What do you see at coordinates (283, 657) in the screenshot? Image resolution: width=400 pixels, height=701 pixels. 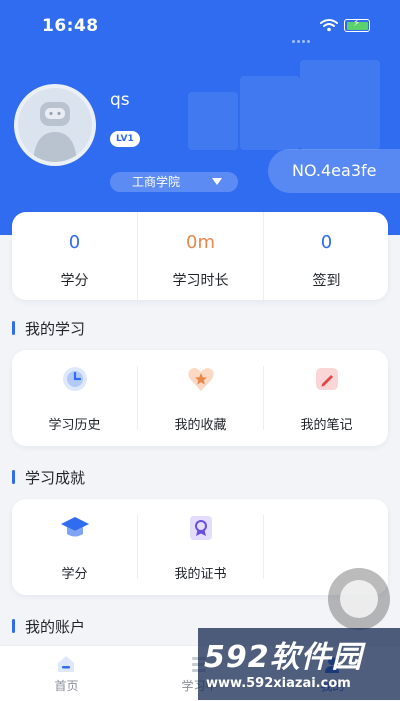 I see `watermark-brand: 592软件园` at bounding box center [283, 657].